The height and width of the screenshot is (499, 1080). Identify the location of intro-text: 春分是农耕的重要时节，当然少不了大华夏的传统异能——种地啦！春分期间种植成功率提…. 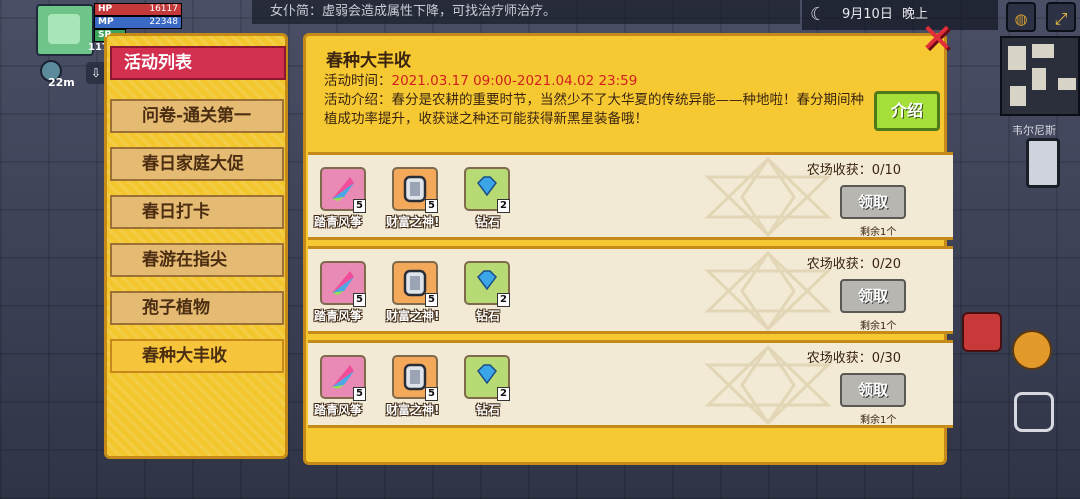
(594, 109).